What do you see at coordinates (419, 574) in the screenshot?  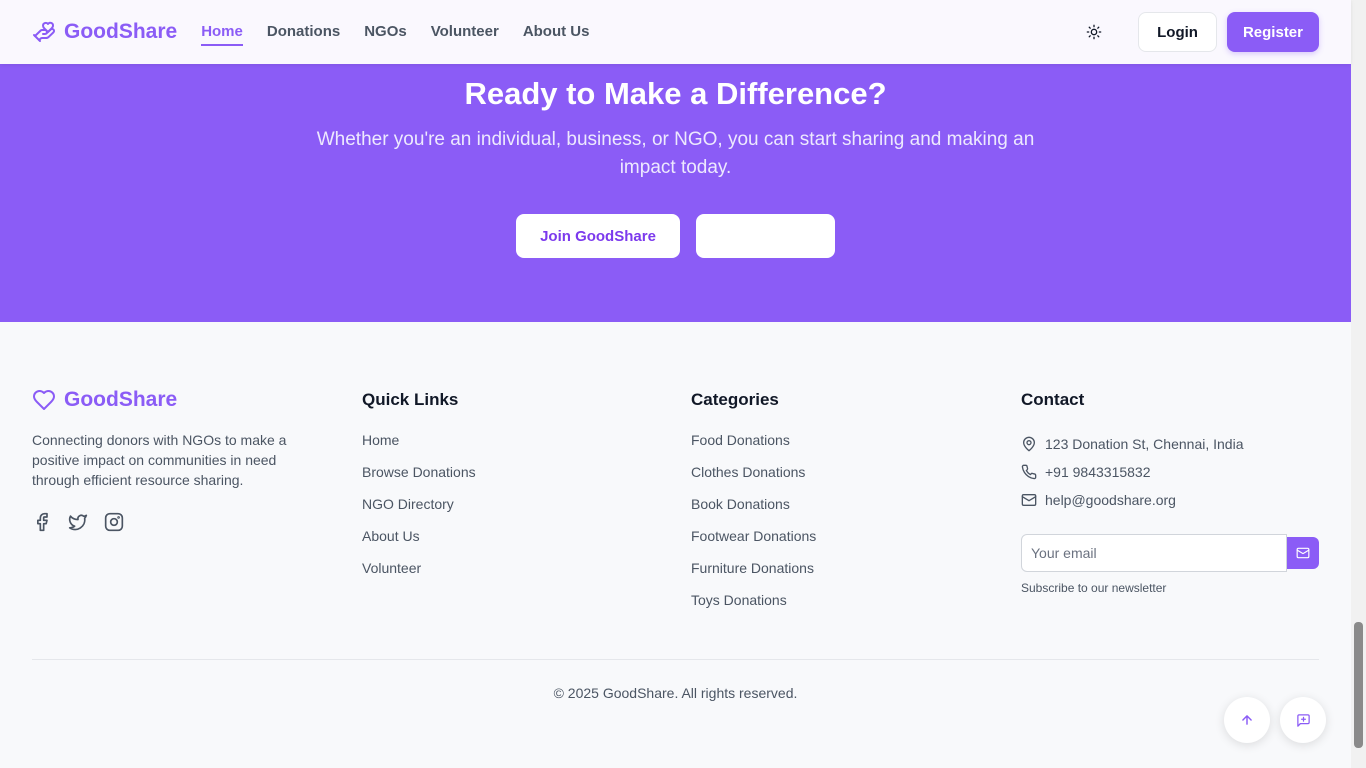 I see `footer-link-volunteer: Volunteer` at bounding box center [419, 574].